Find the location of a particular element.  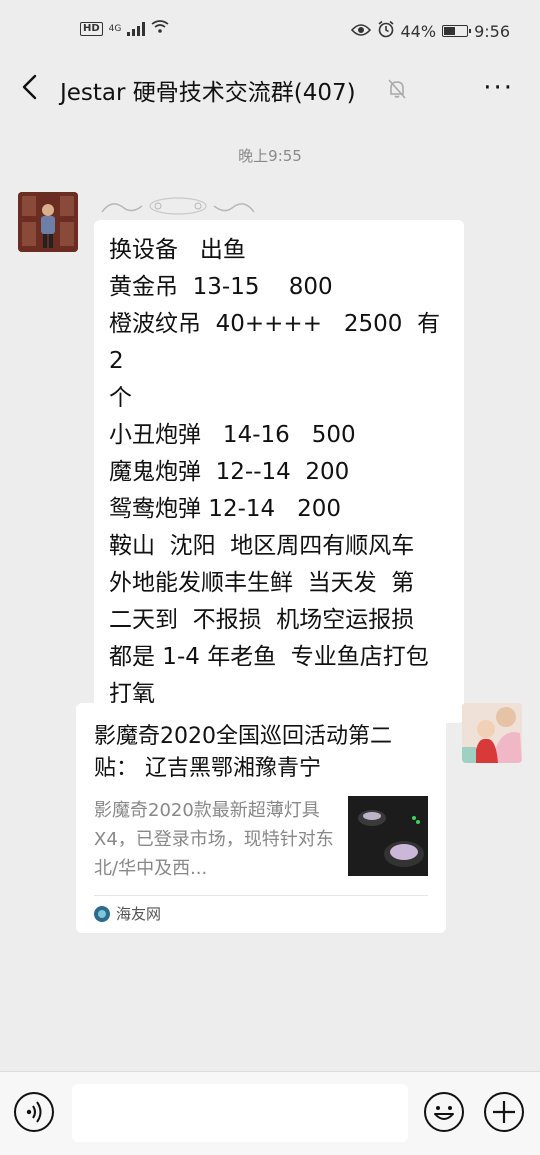

chevron-left-icon is located at coordinates (29, 87).